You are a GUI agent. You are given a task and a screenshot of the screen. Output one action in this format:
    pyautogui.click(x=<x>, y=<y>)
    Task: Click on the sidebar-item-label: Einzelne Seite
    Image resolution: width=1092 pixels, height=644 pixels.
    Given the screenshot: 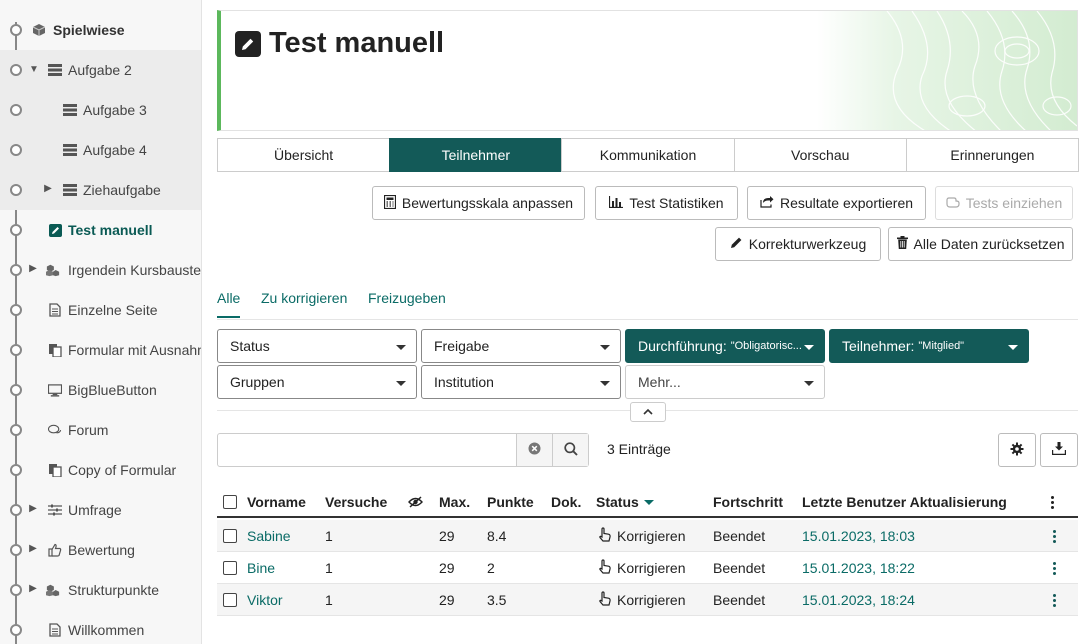 What is the action you would take?
    pyautogui.click(x=113, y=310)
    